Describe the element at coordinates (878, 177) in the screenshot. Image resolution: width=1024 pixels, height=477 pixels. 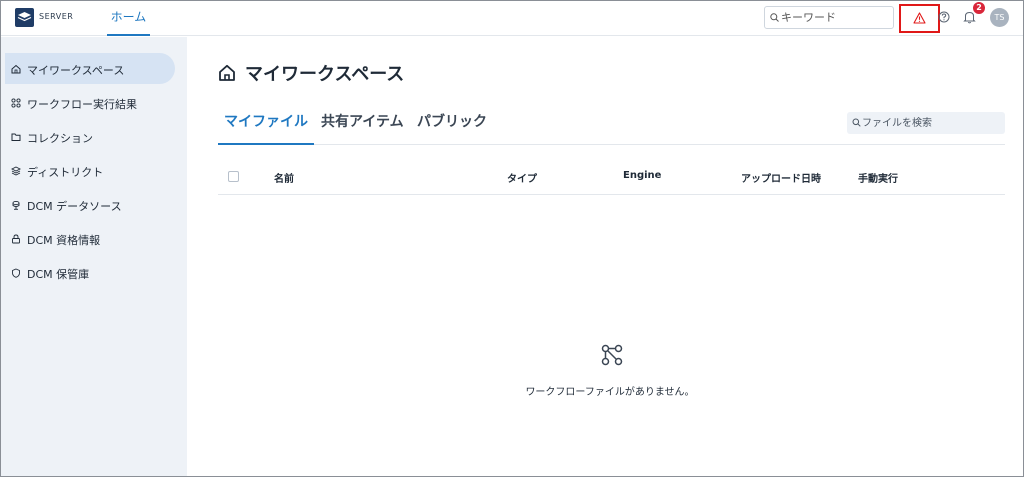
I see `column-header-manual-run: 手動実行` at that location.